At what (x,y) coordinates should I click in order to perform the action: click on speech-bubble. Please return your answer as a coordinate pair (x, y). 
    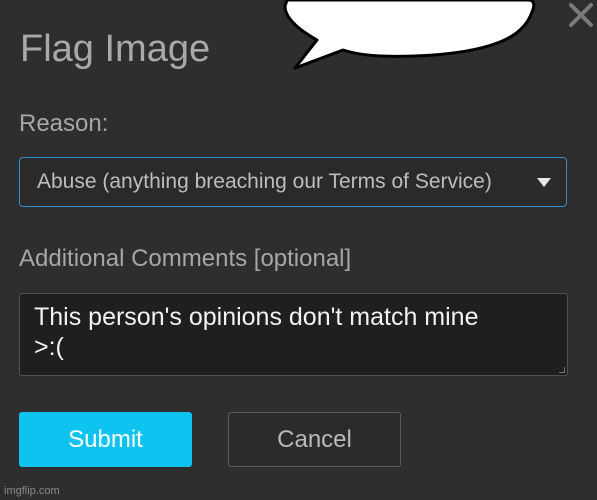
    Looking at the image, I should click on (409, 35).